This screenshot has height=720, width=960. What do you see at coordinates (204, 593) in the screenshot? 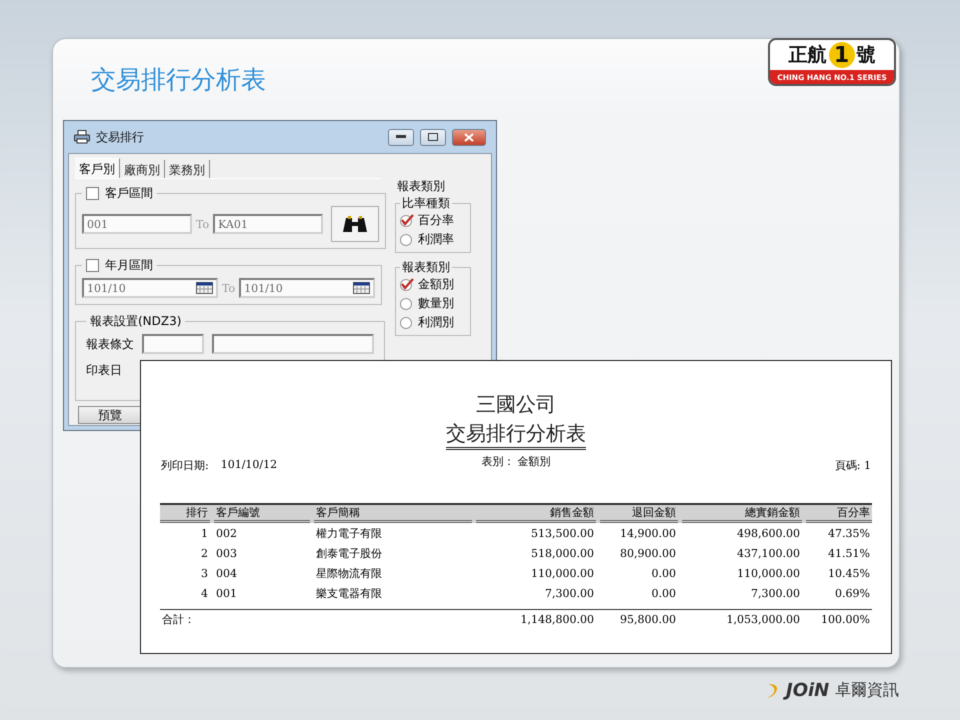
I see `table-cell-text: 4` at bounding box center [204, 593].